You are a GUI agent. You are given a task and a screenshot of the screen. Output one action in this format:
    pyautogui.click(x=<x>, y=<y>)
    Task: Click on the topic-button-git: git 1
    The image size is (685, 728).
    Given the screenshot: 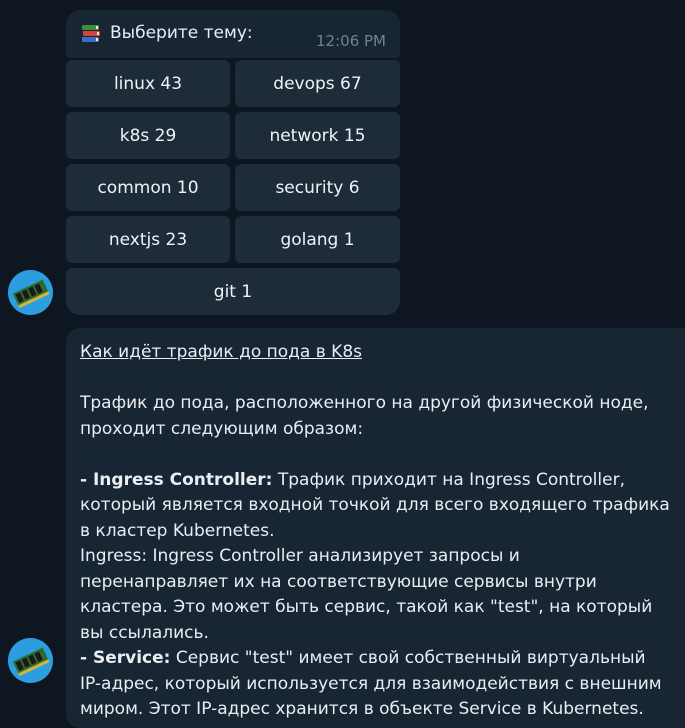 What is the action you would take?
    pyautogui.click(x=233, y=291)
    